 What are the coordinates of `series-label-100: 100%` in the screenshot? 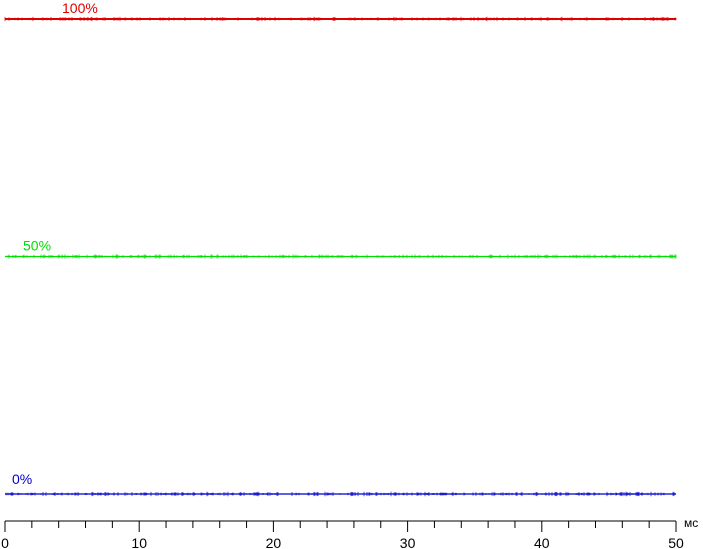 It's located at (80, 8).